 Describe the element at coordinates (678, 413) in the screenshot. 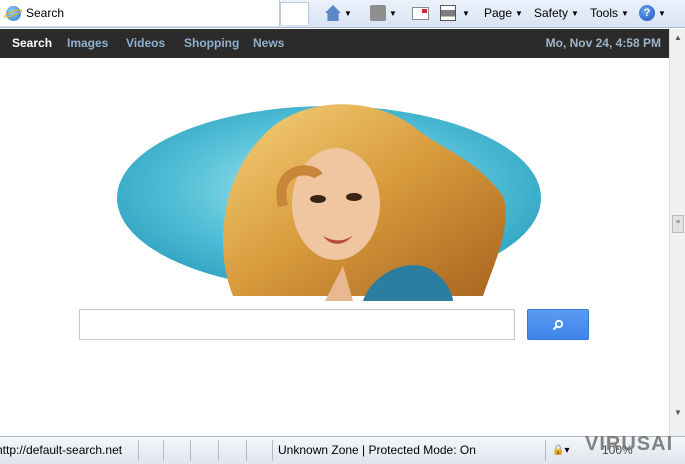

I see `scroll-down-icon: ▼` at that location.